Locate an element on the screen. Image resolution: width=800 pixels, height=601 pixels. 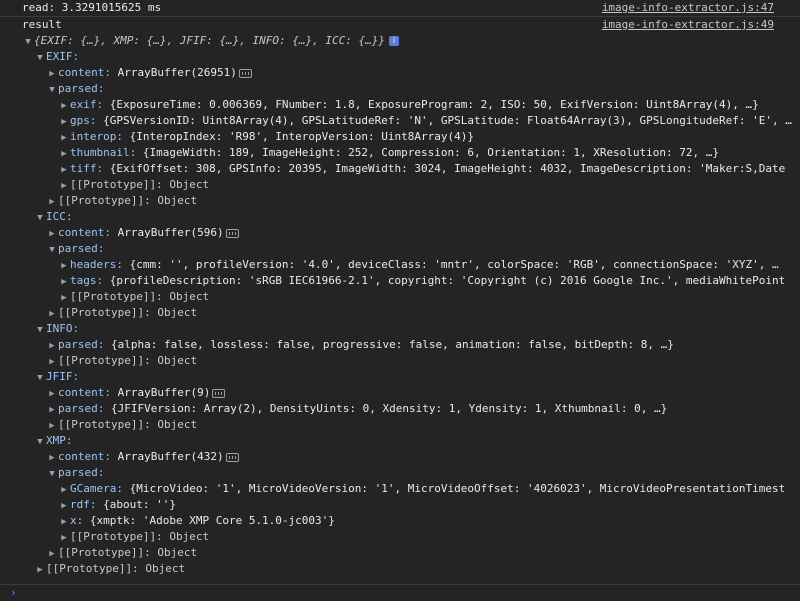
source-link-49: image-info-extractor.js:49 is located at coordinates (688, 25).